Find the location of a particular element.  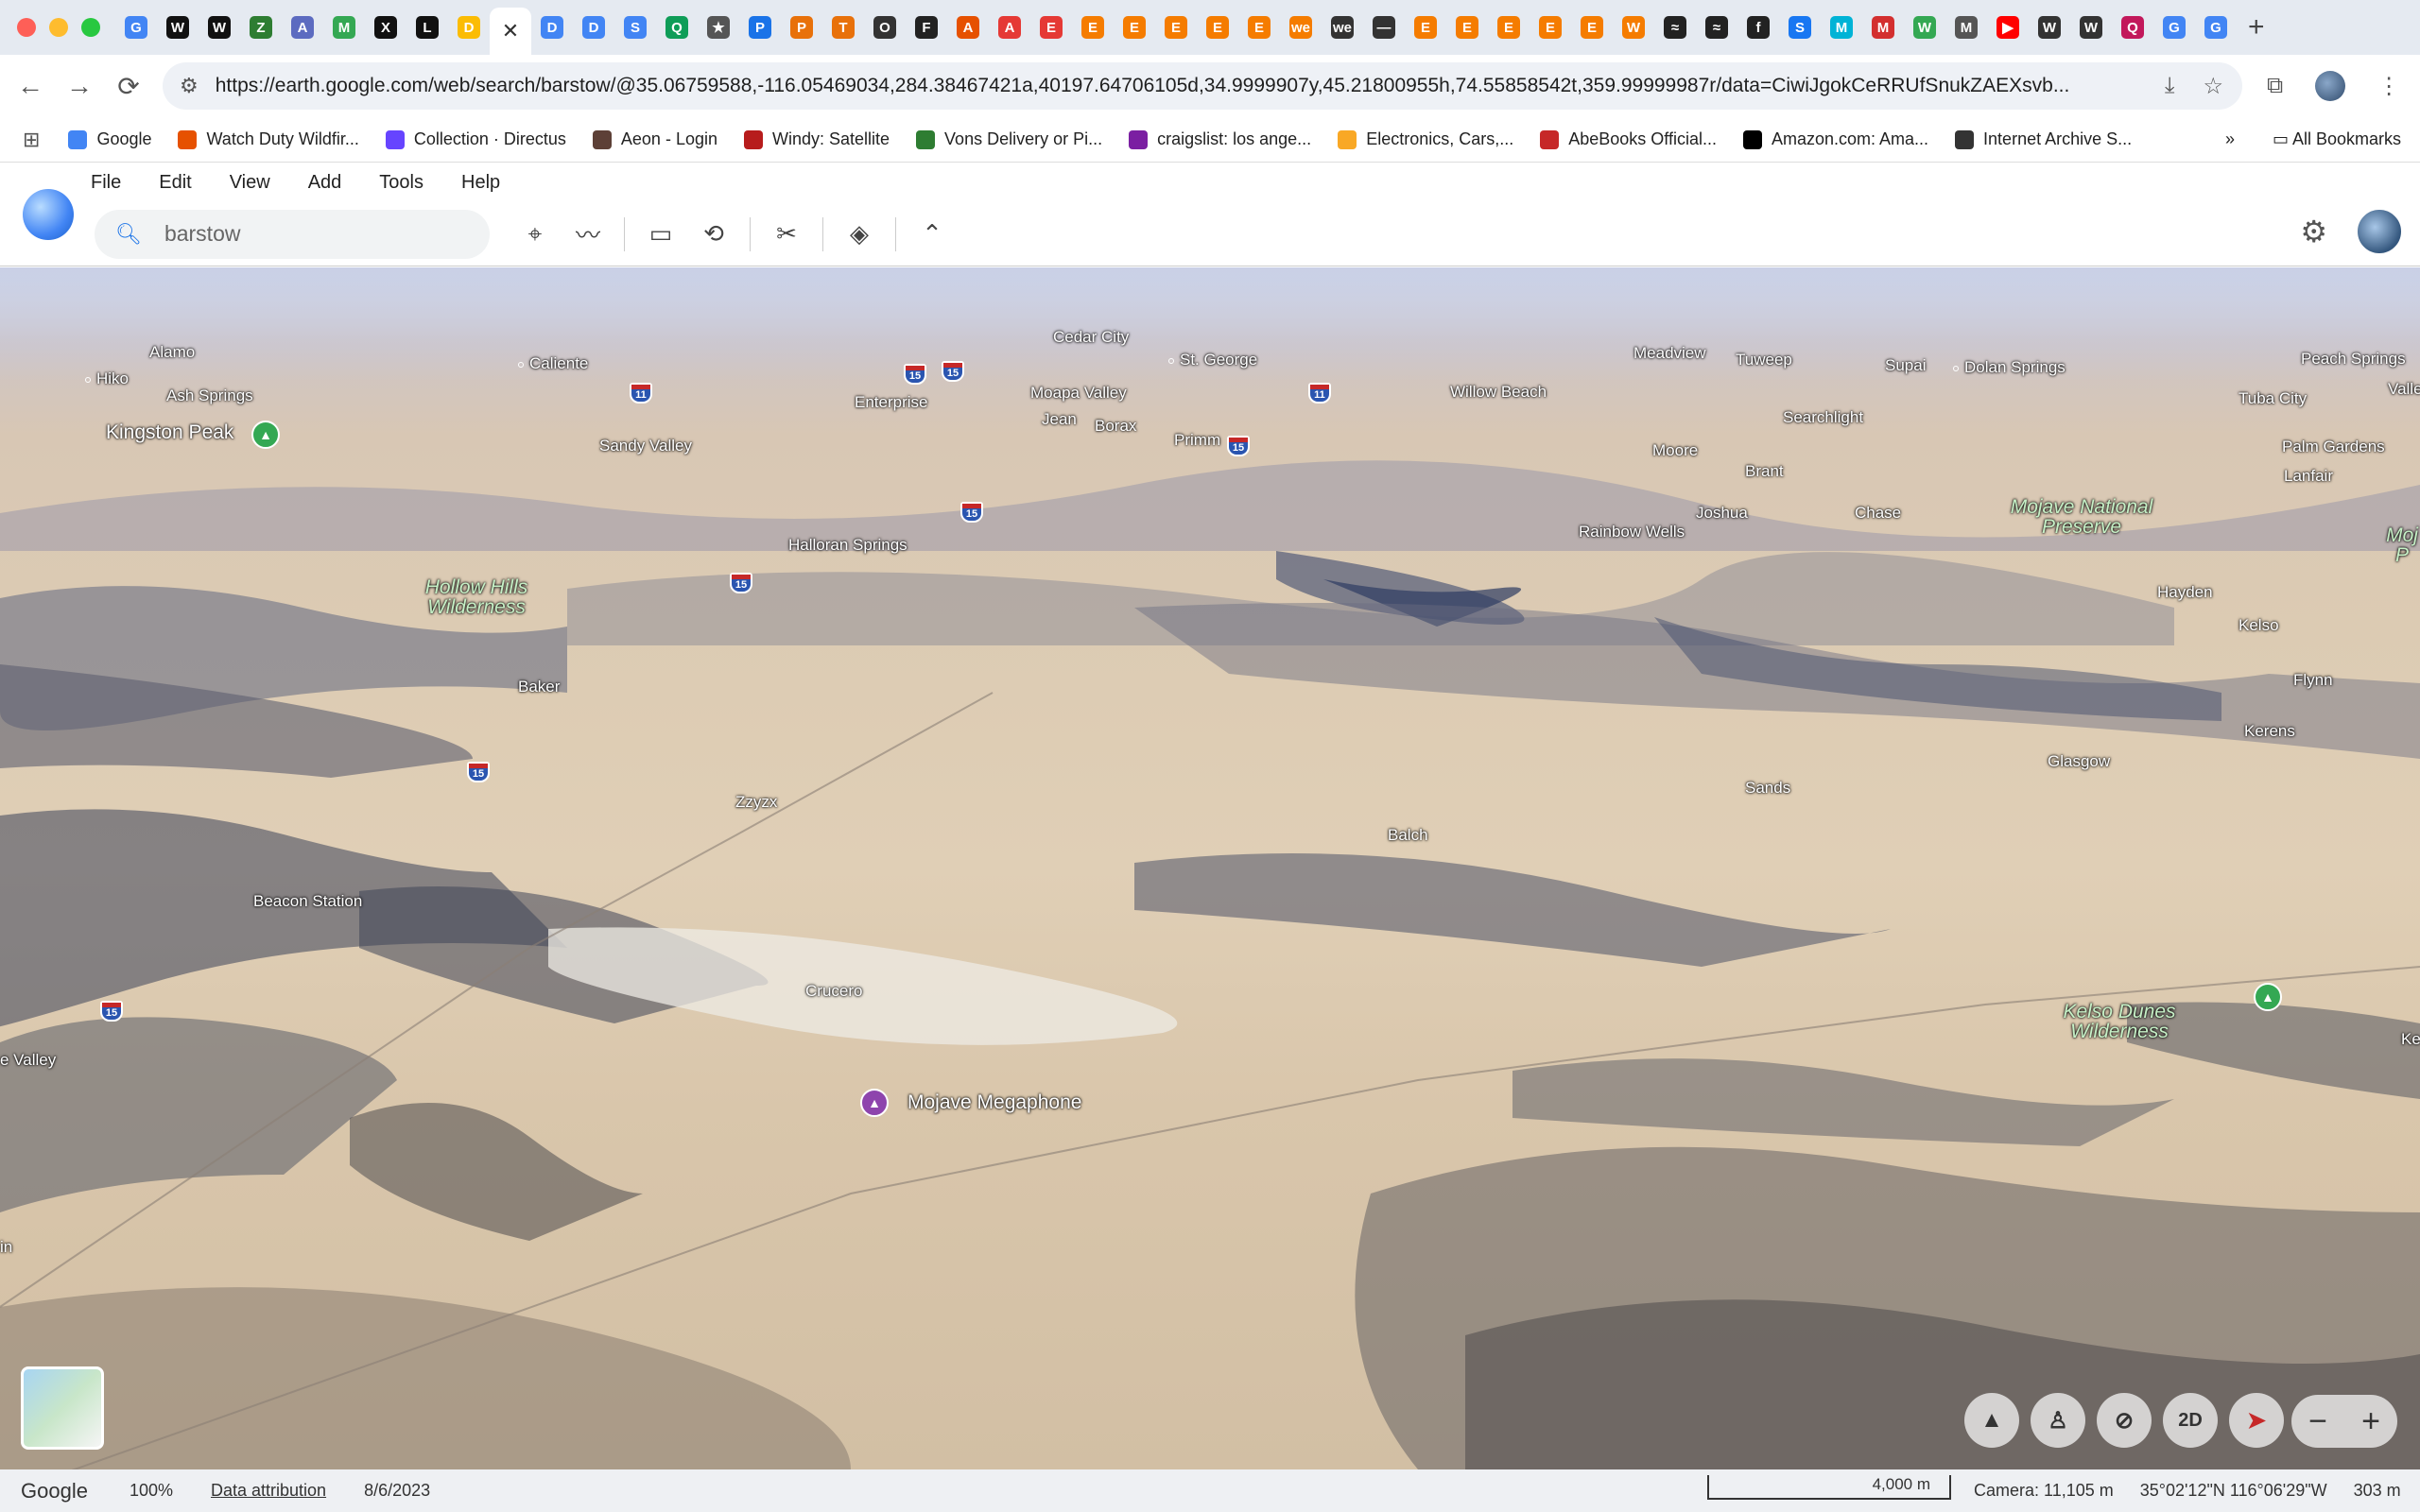

browser-tab: Z is located at coordinates (261, 27).